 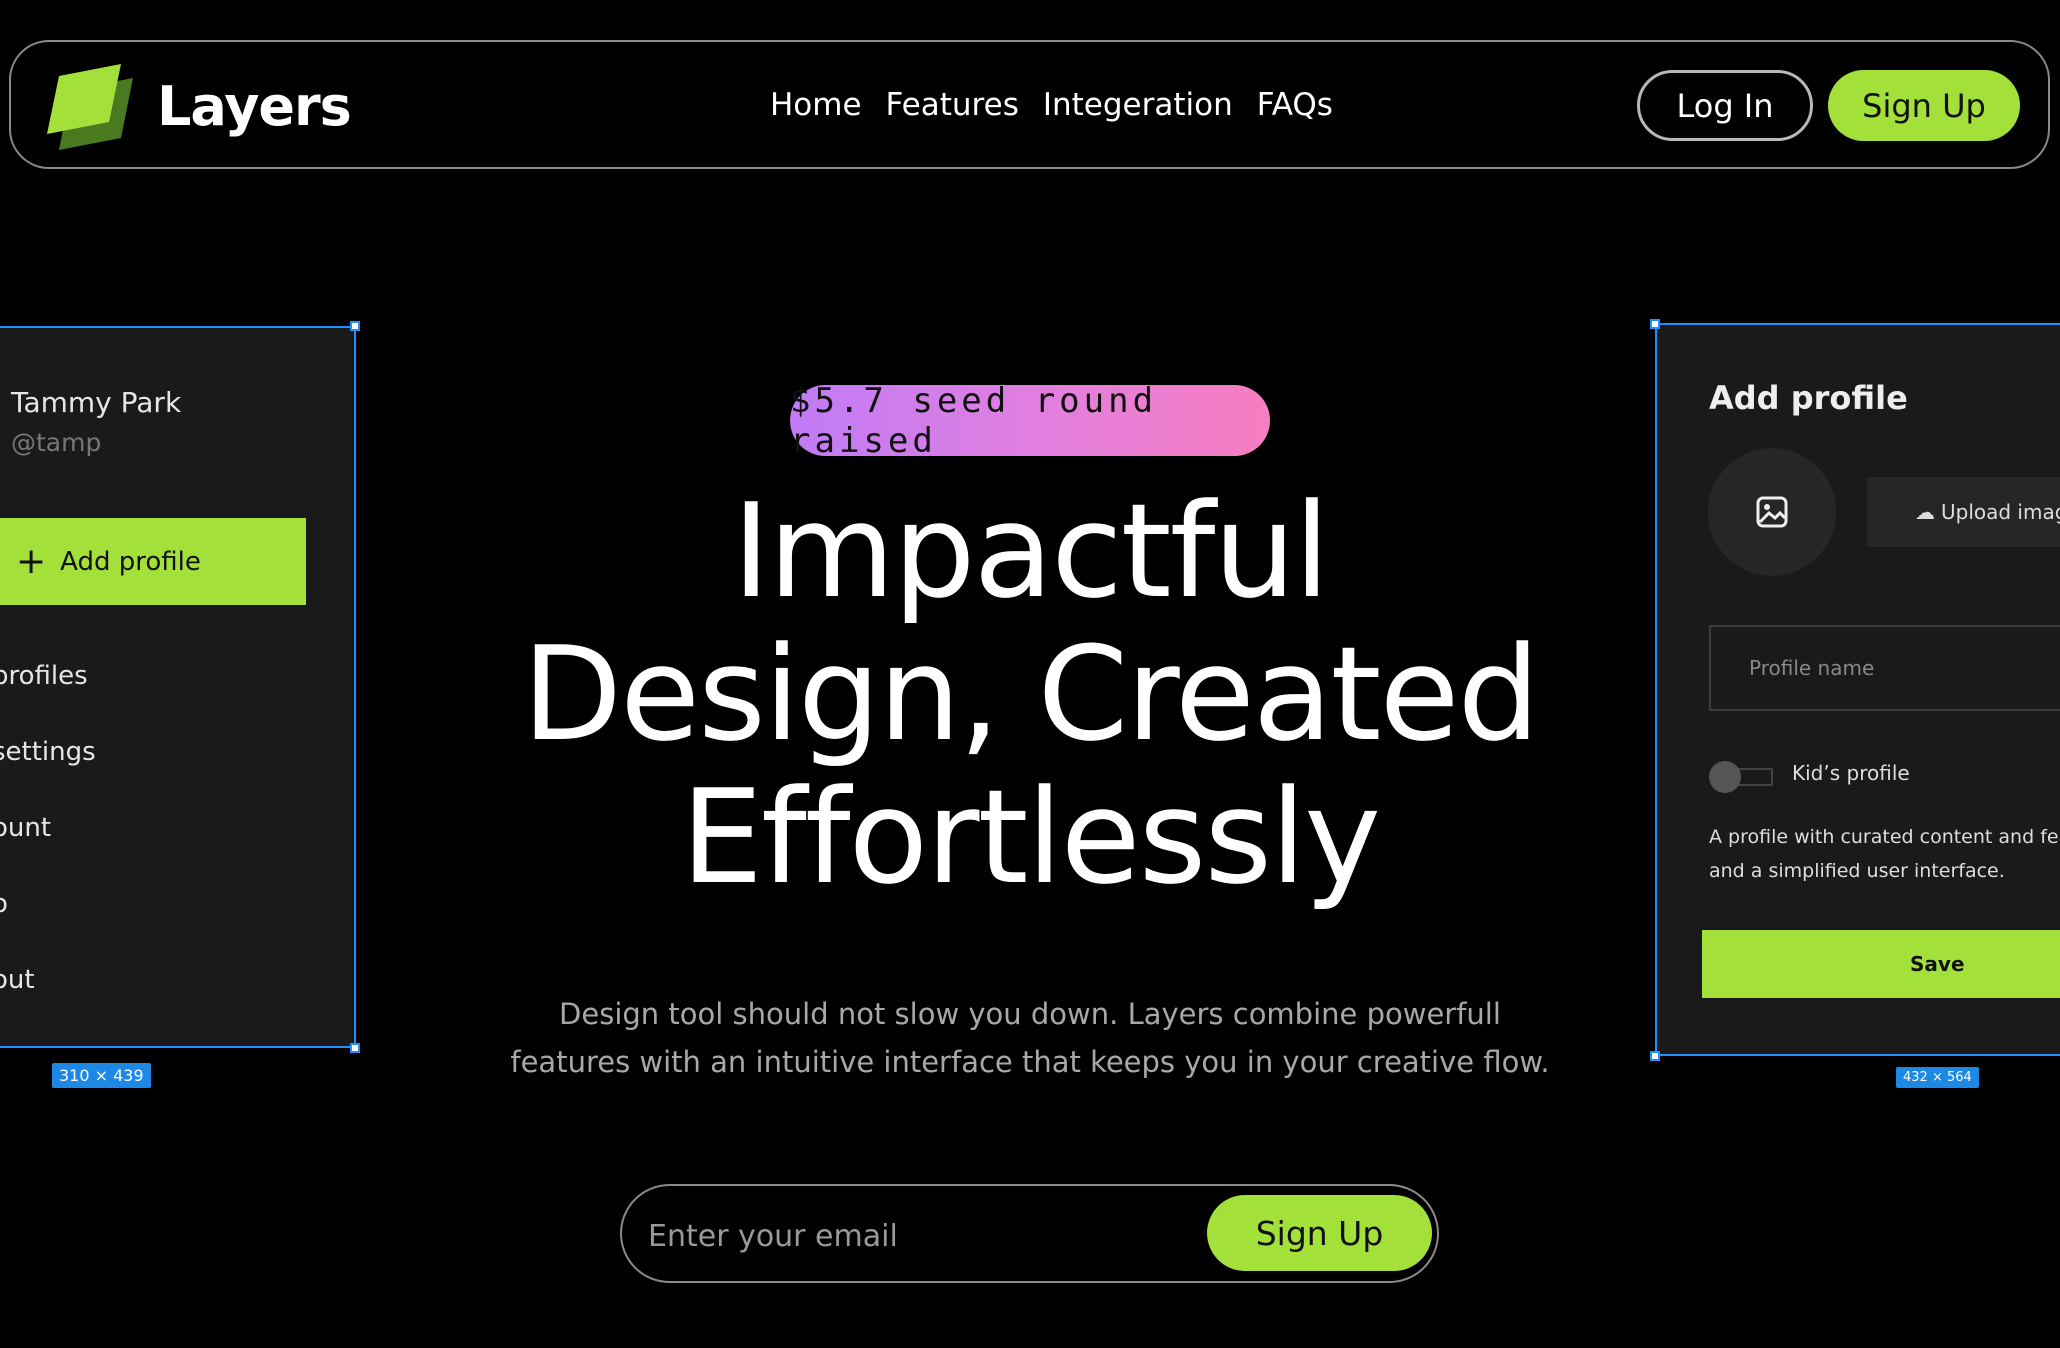 I want to click on headline-line: Effortlessly, so click(x=1030, y=837).